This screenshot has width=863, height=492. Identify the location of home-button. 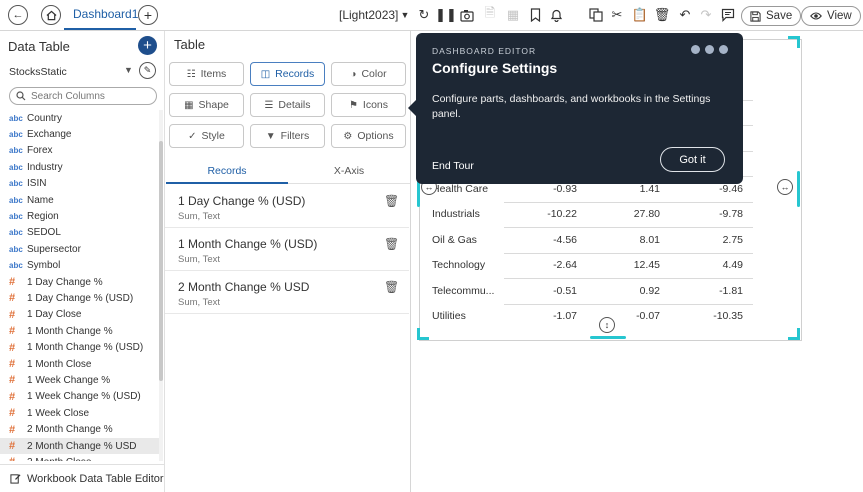
(51, 15).